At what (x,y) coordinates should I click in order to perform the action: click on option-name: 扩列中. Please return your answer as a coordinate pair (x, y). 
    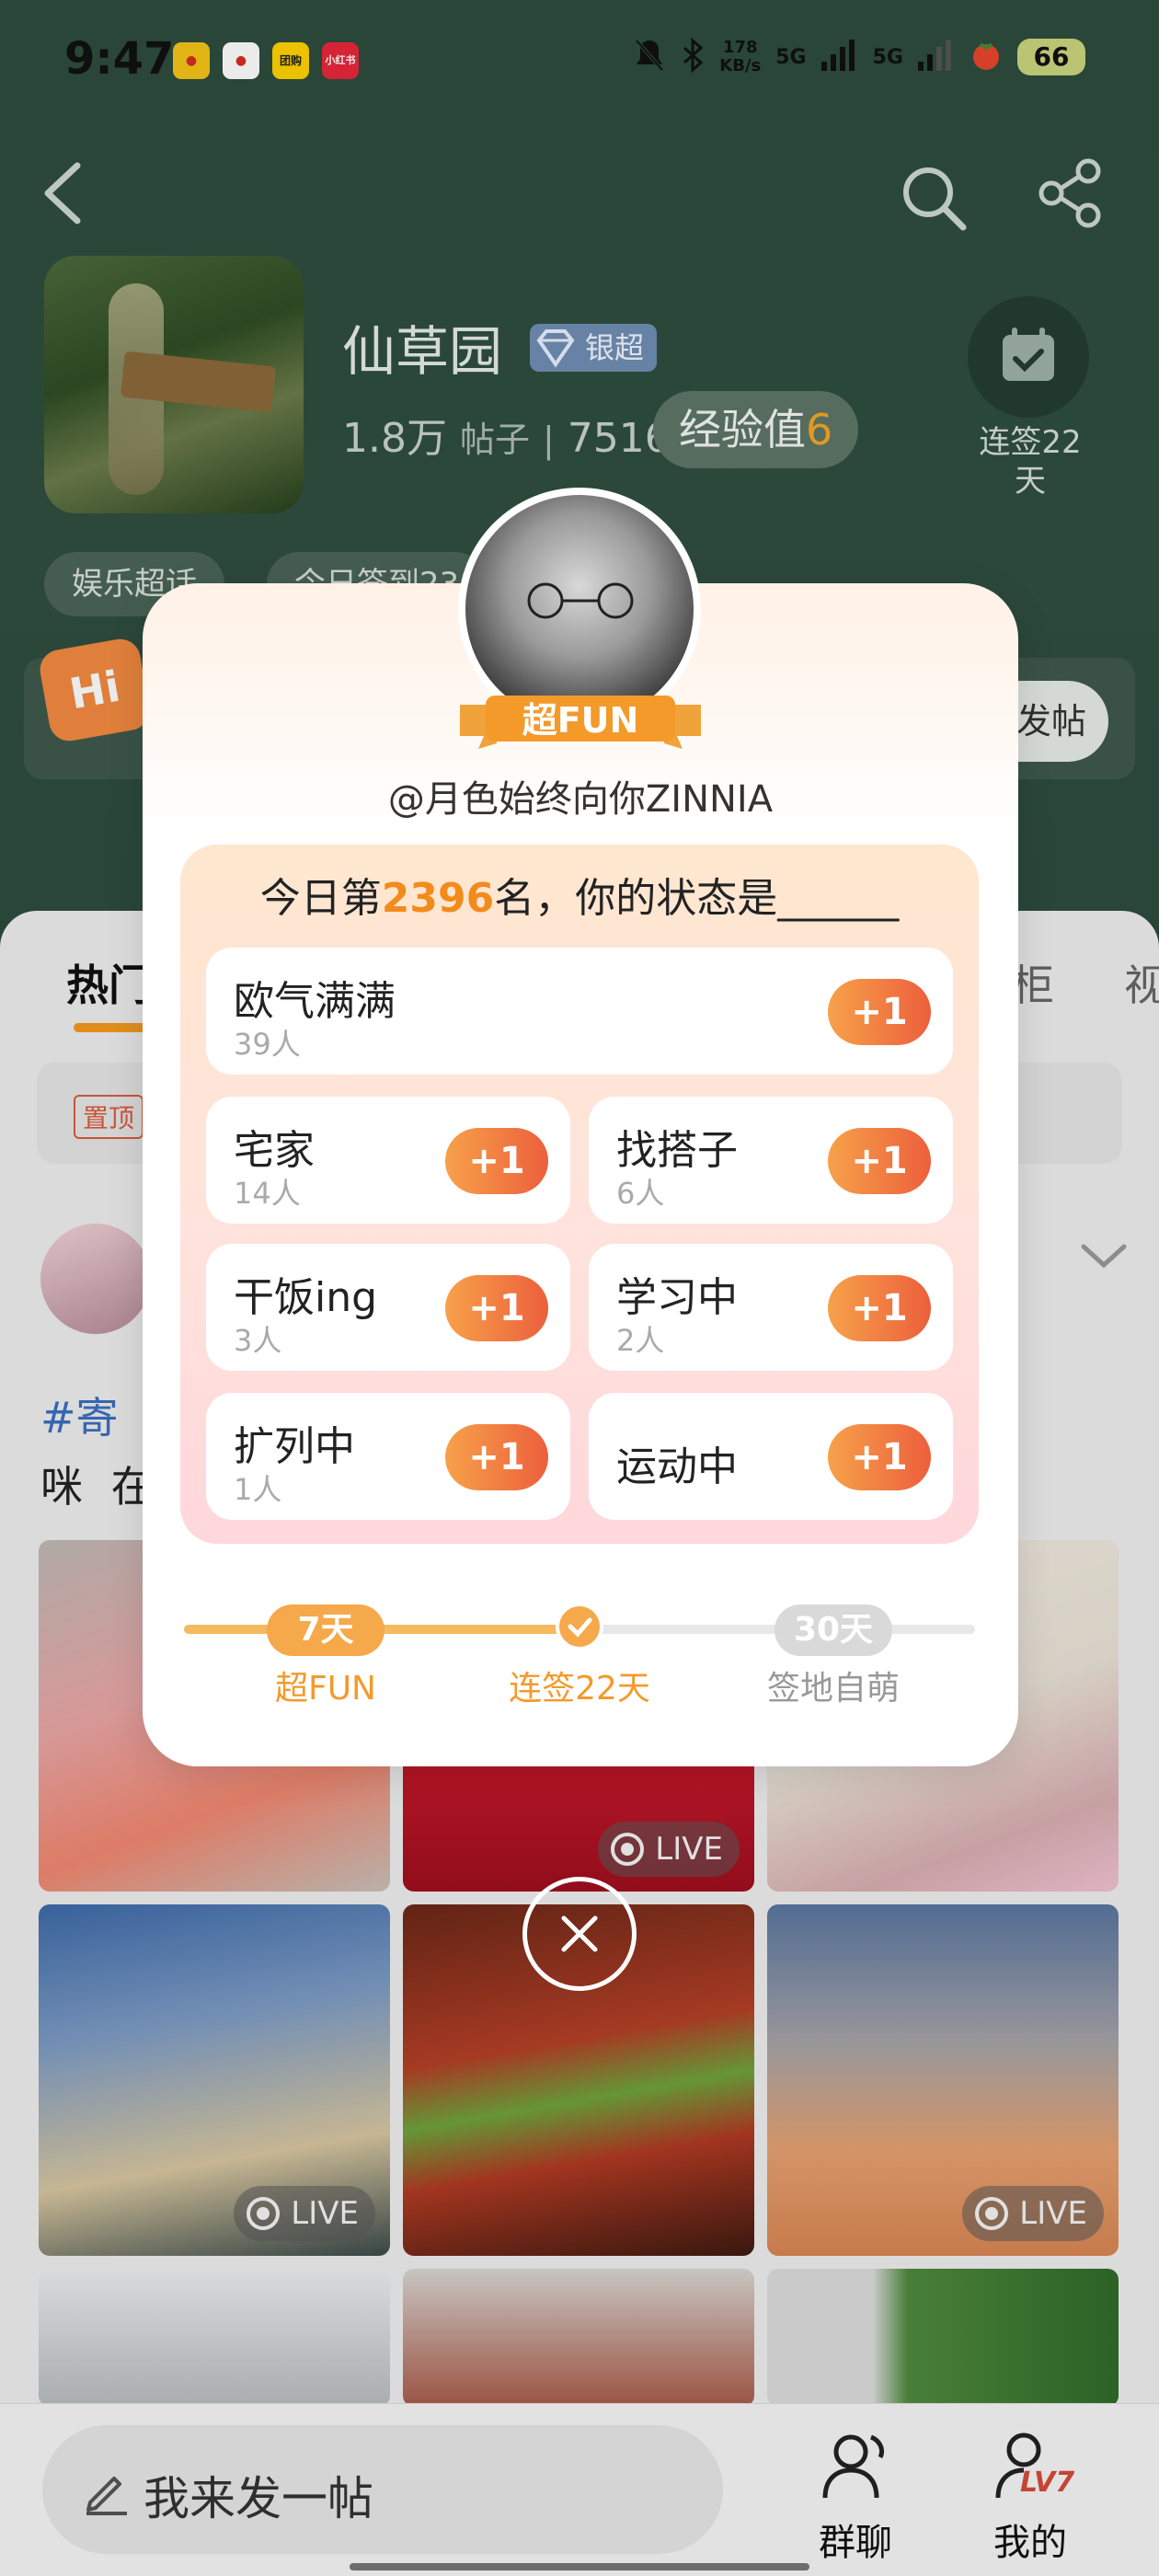
    Looking at the image, I should click on (294, 1446).